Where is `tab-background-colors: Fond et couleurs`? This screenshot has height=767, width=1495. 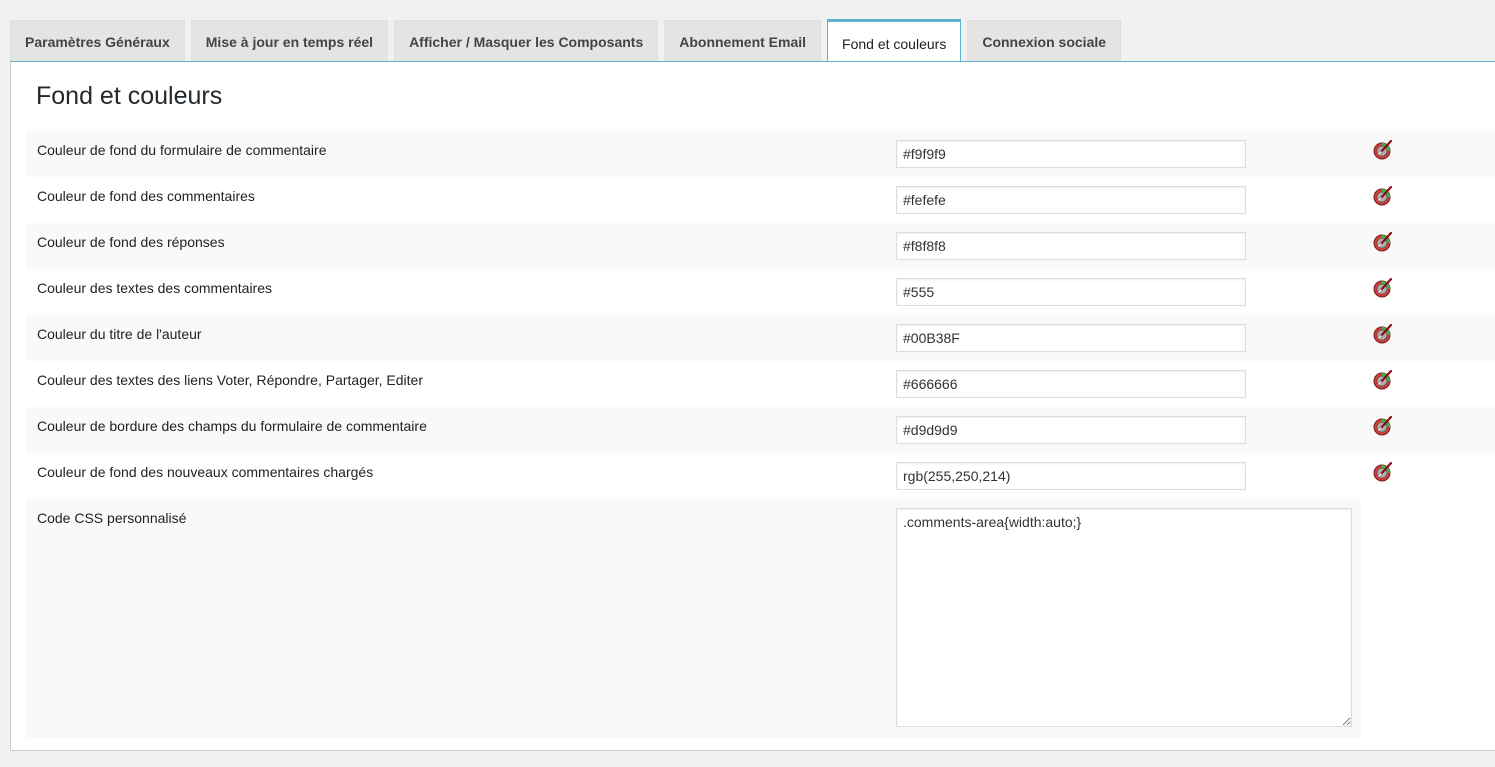
tab-background-colors: Fond et couleurs is located at coordinates (894, 41).